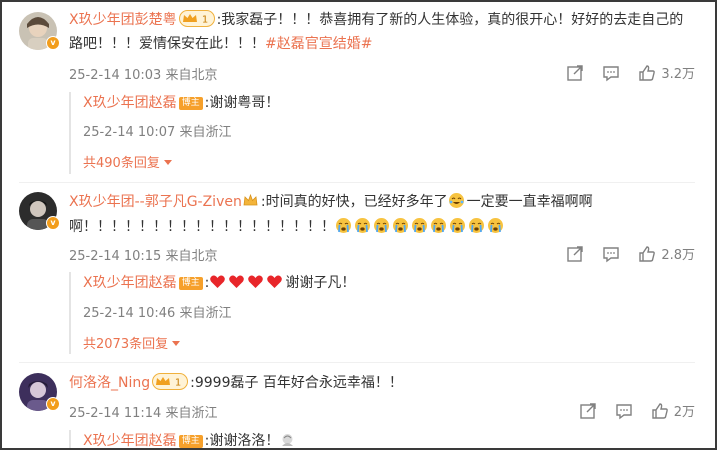 The image size is (717, 450). I want to click on like-count: 2.8万, so click(678, 255).